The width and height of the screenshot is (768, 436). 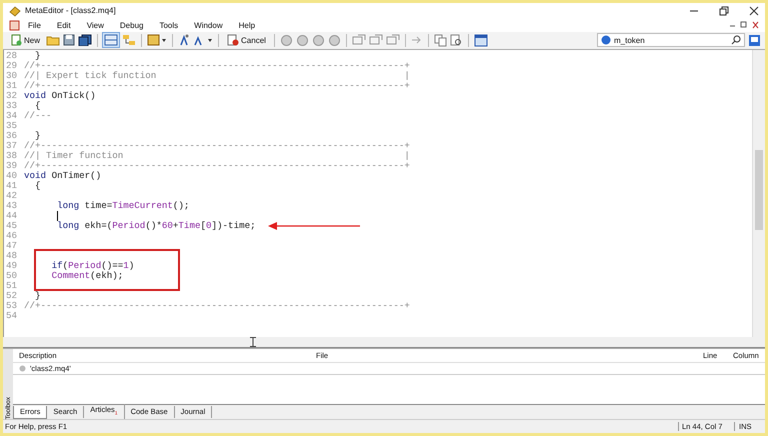 I want to click on terminal-icon, so click(x=481, y=40).